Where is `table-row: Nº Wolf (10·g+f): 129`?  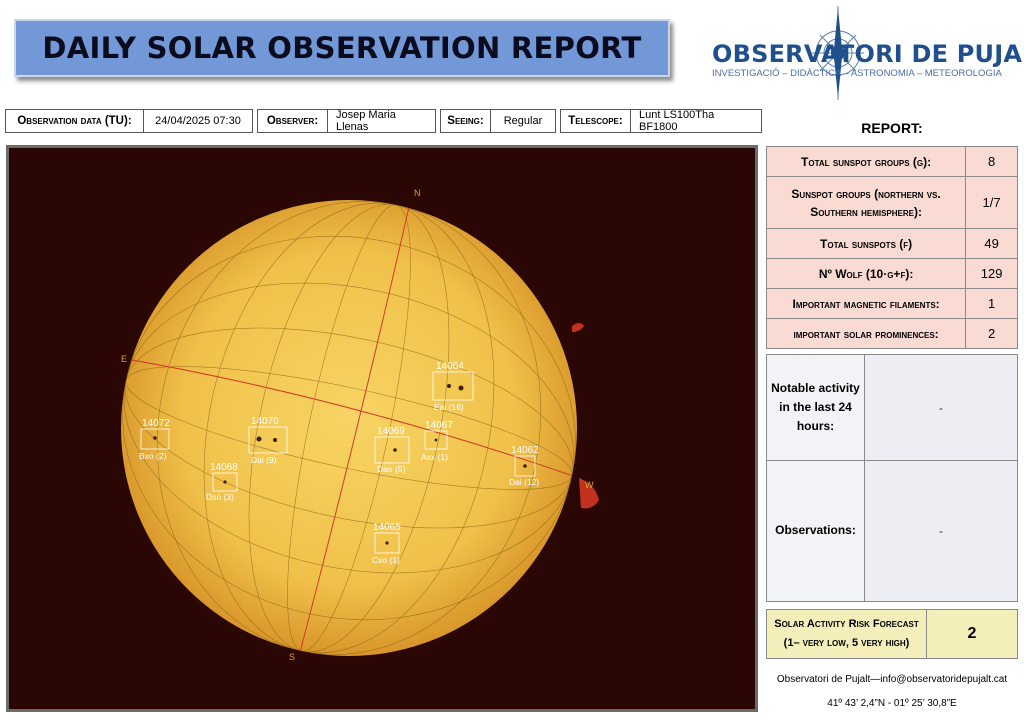
table-row: Nº Wolf (10·g+f): 129 is located at coordinates (891, 273).